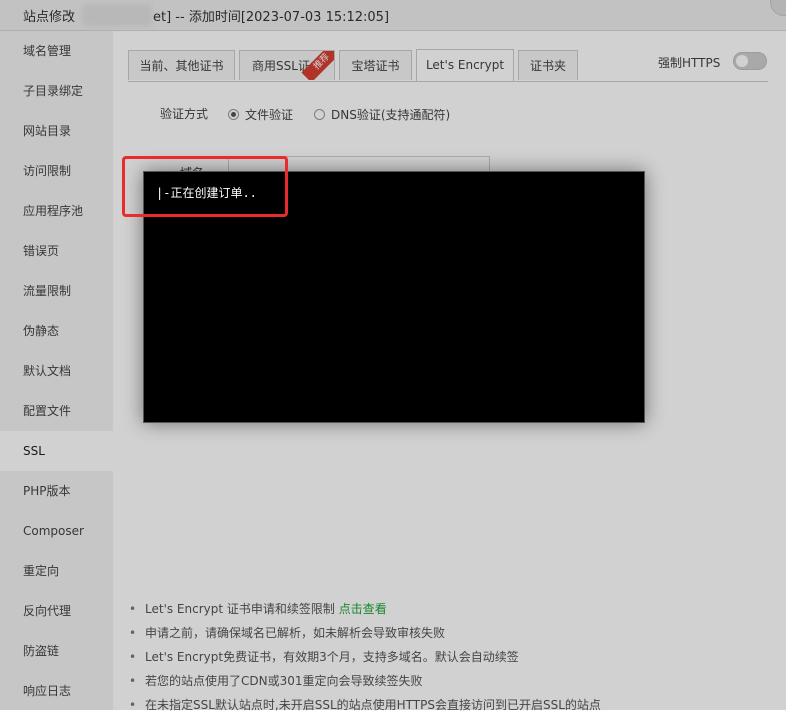 This screenshot has height=717, width=786. Describe the element at coordinates (205, 186) in the screenshot. I see `highlight-box` at that location.